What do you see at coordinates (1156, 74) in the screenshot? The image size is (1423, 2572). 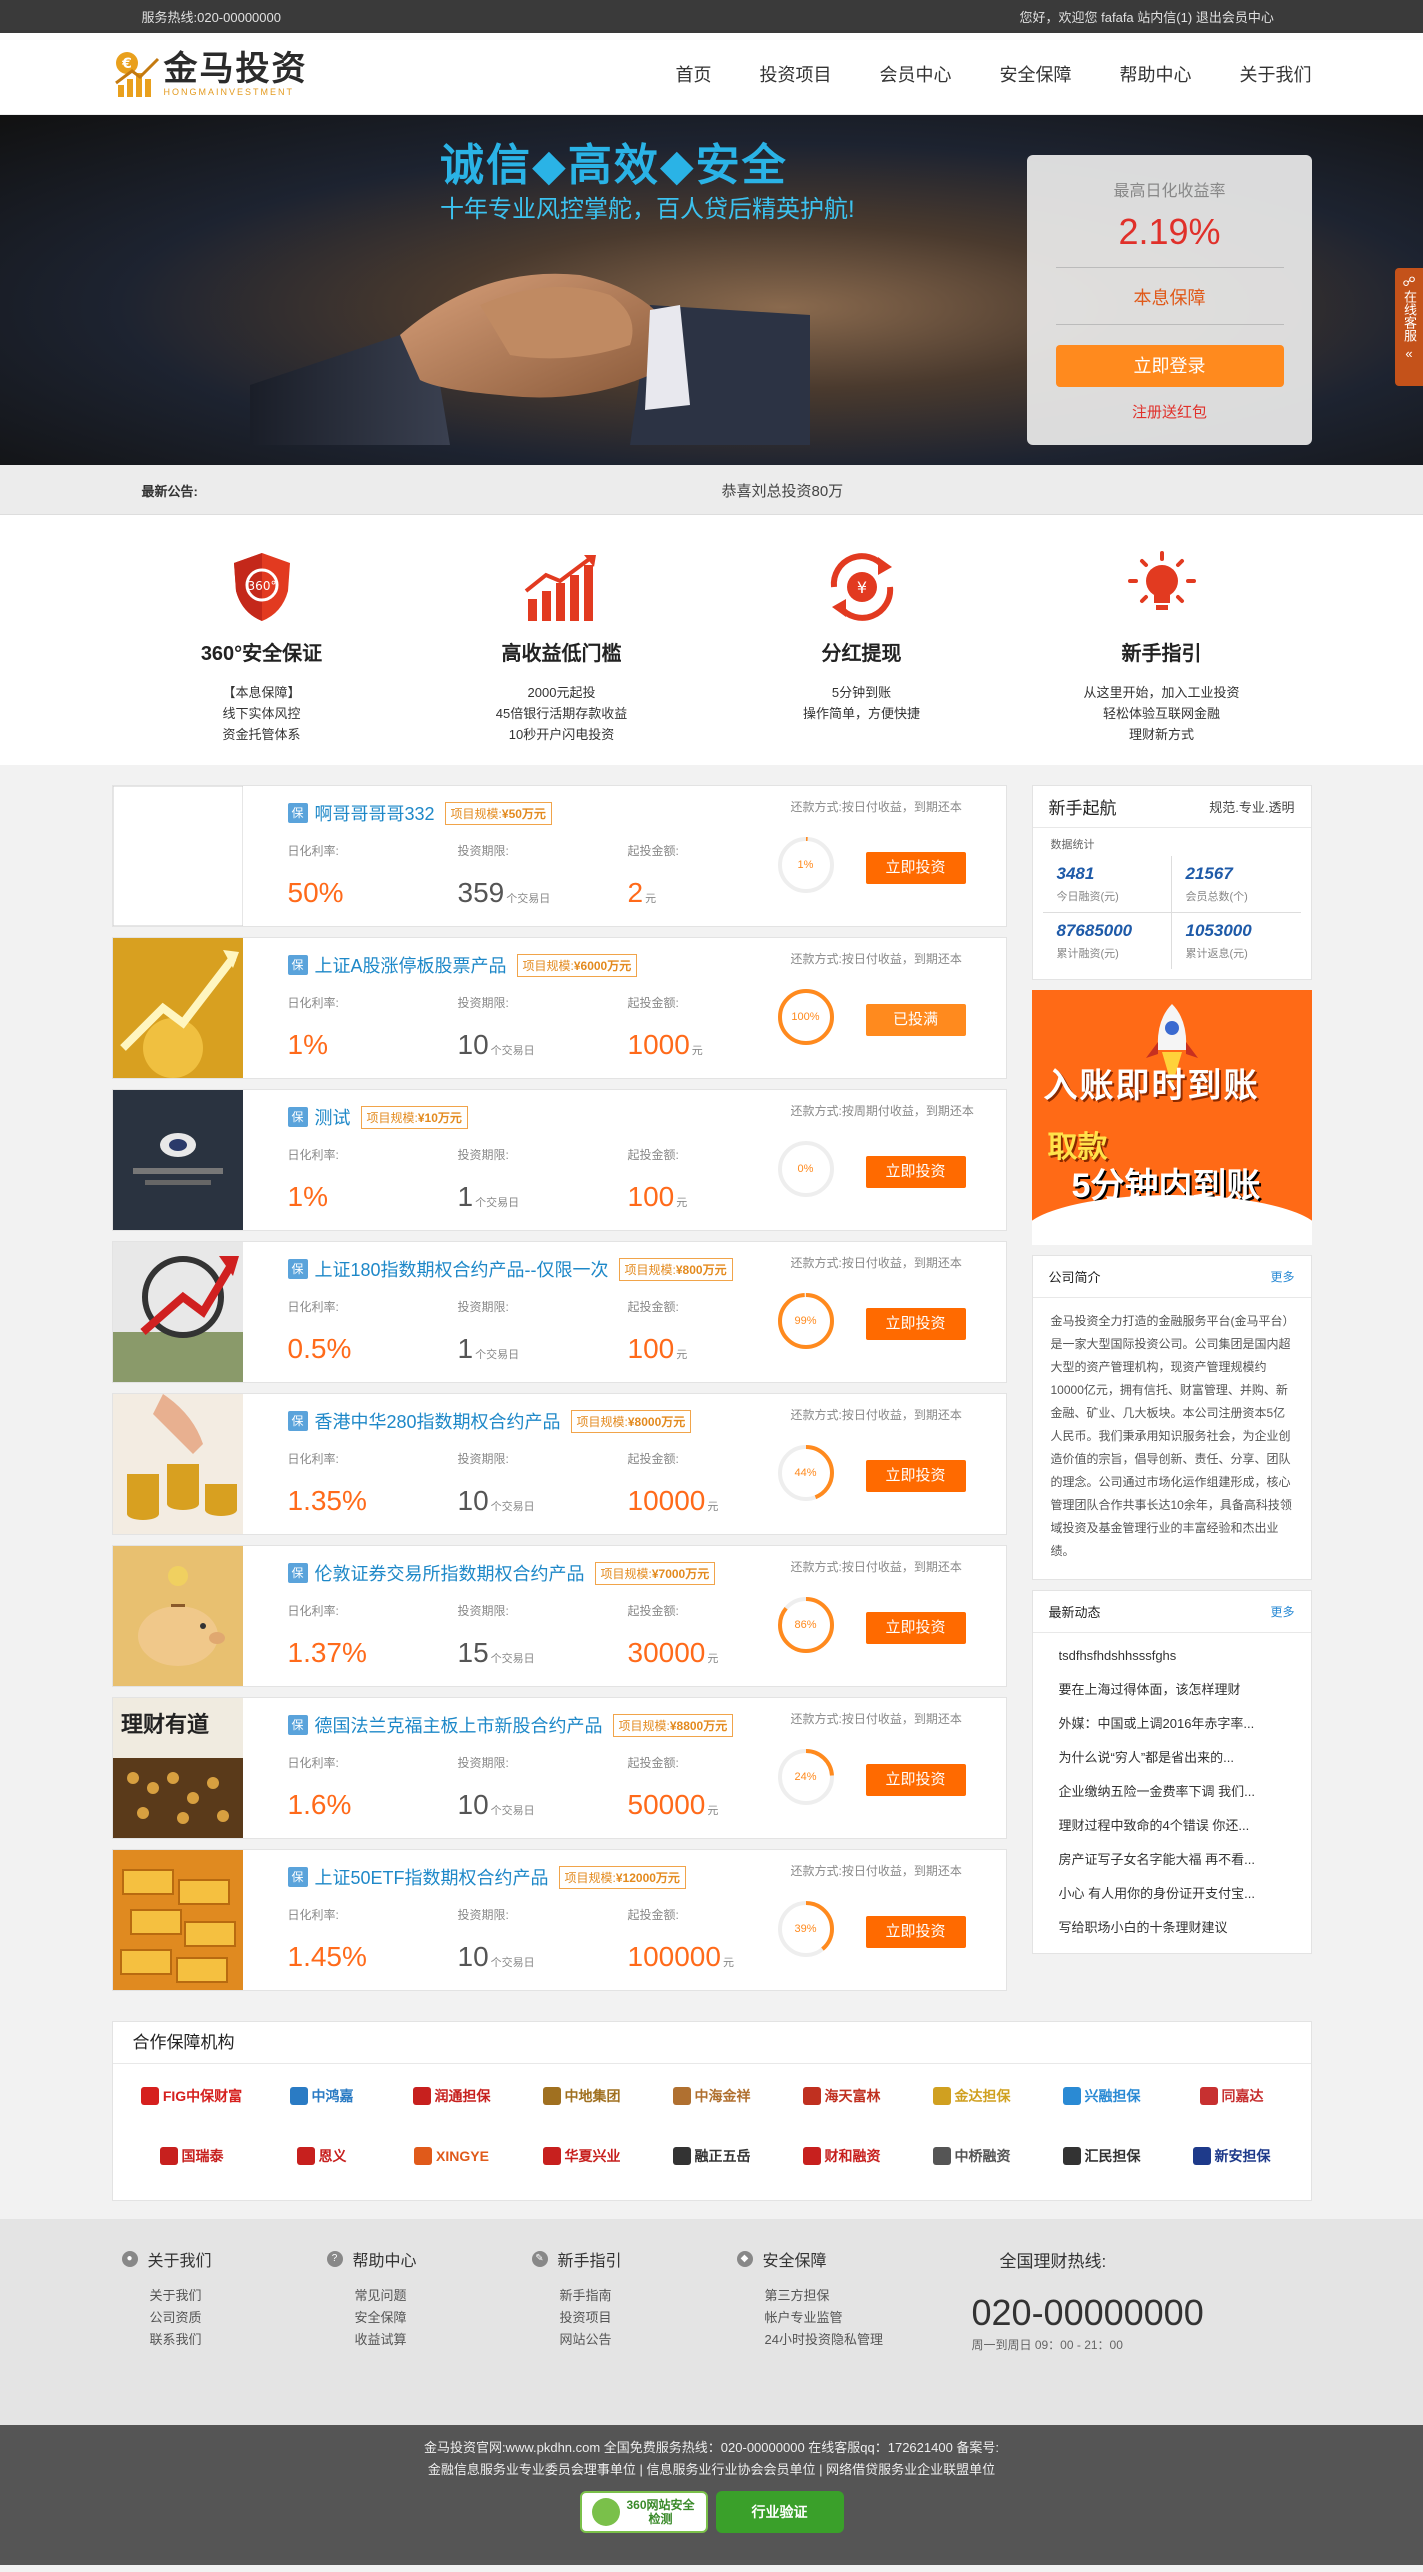 I see `nav-help: 帮助中心` at bounding box center [1156, 74].